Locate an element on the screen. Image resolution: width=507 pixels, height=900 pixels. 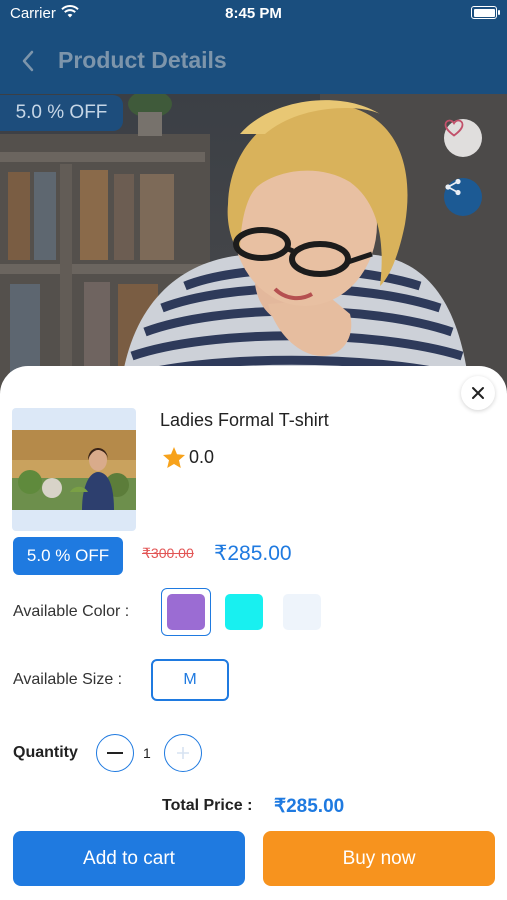
page-title: Product Details is located at coordinates (142, 60).